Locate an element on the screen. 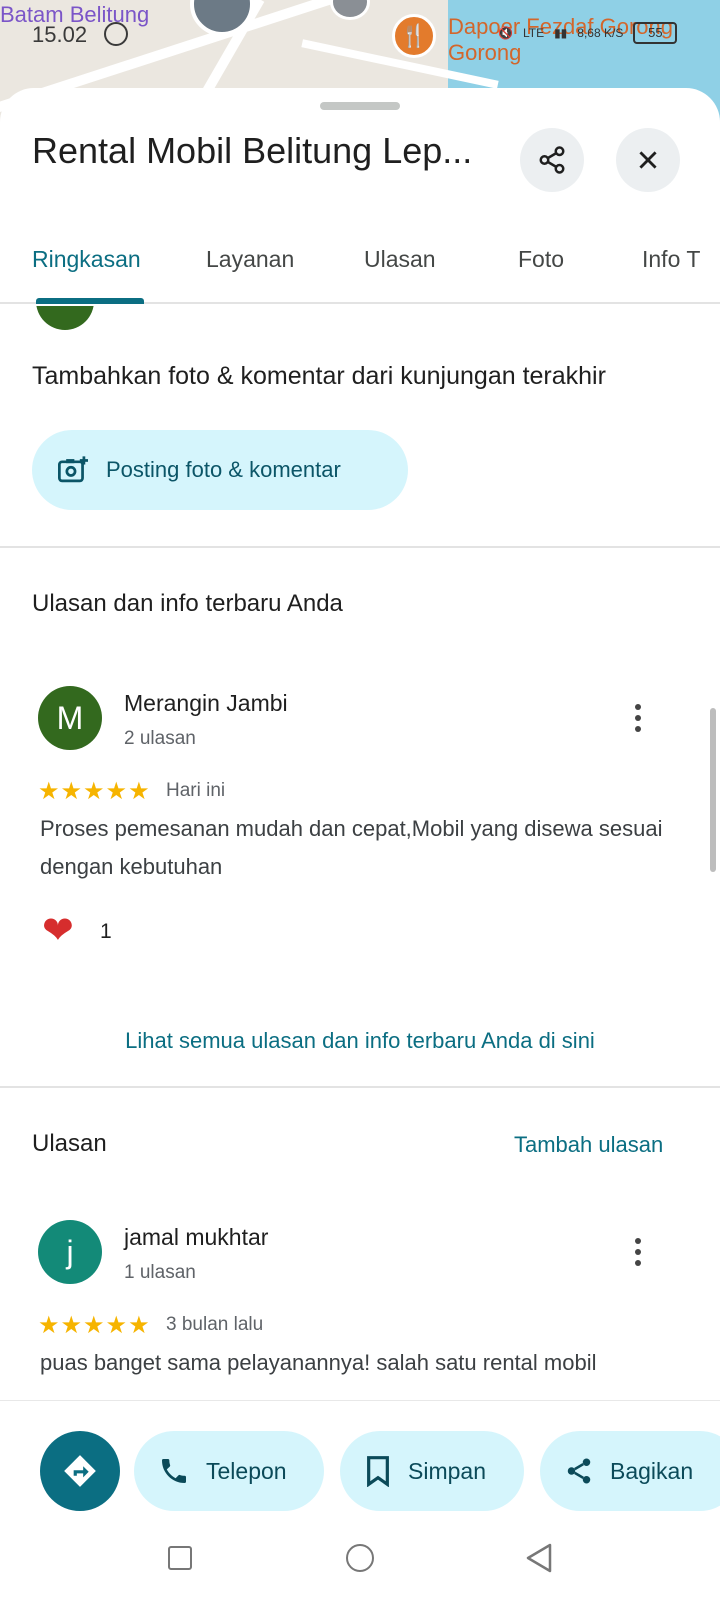 The image size is (720, 1612). call-label: Telepon is located at coordinates (246, 1470).